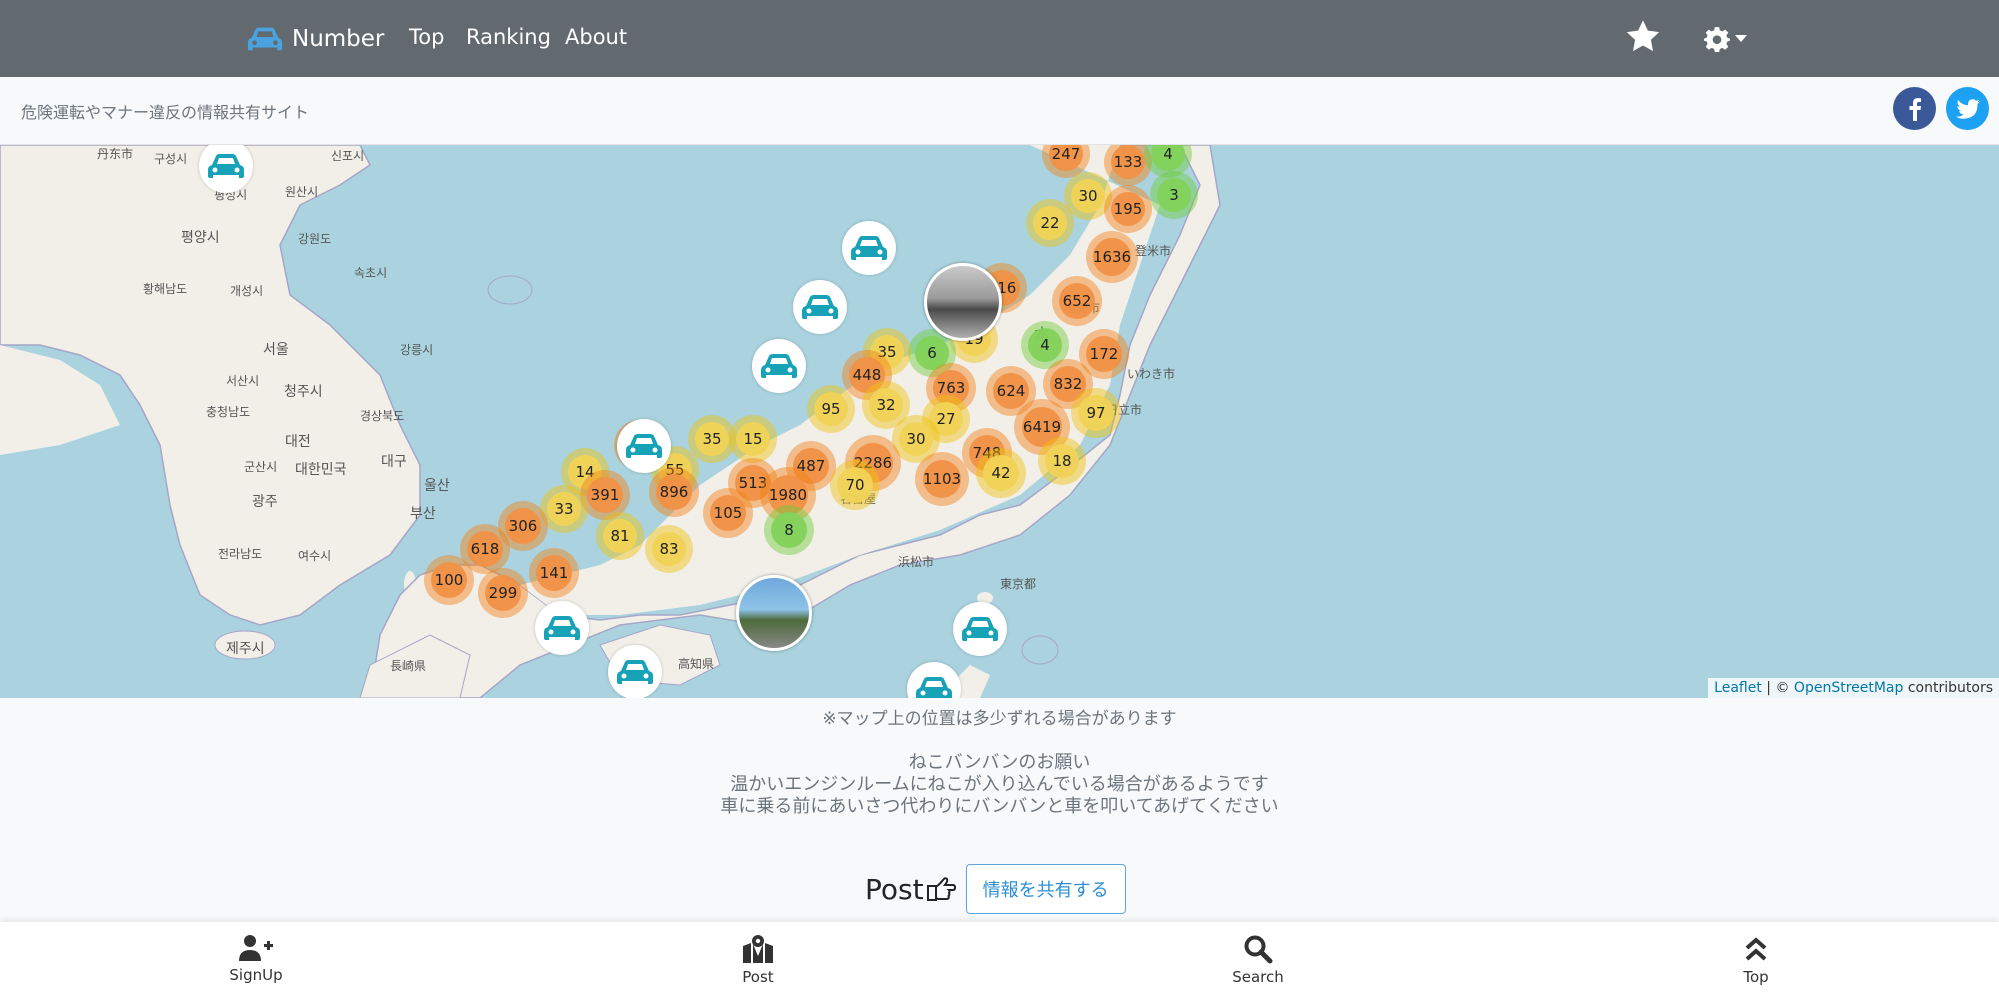  Describe the element at coordinates (449, 580) in the screenshot. I see `map-cluster: 100` at that location.